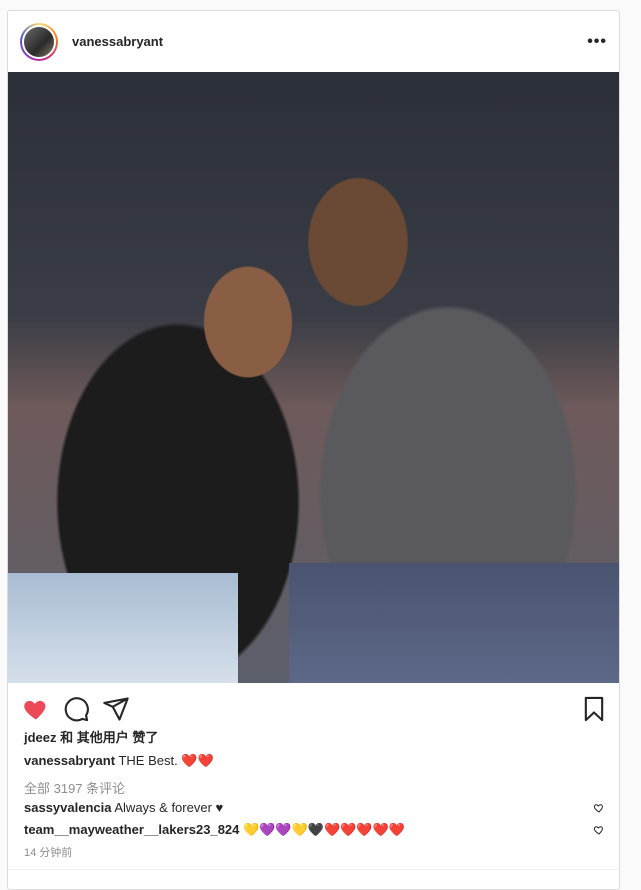 Image resolution: width=641 pixels, height=890 pixels. What do you see at coordinates (197, 760) in the screenshot?
I see `caption-emojis: ❤️❤️` at bounding box center [197, 760].